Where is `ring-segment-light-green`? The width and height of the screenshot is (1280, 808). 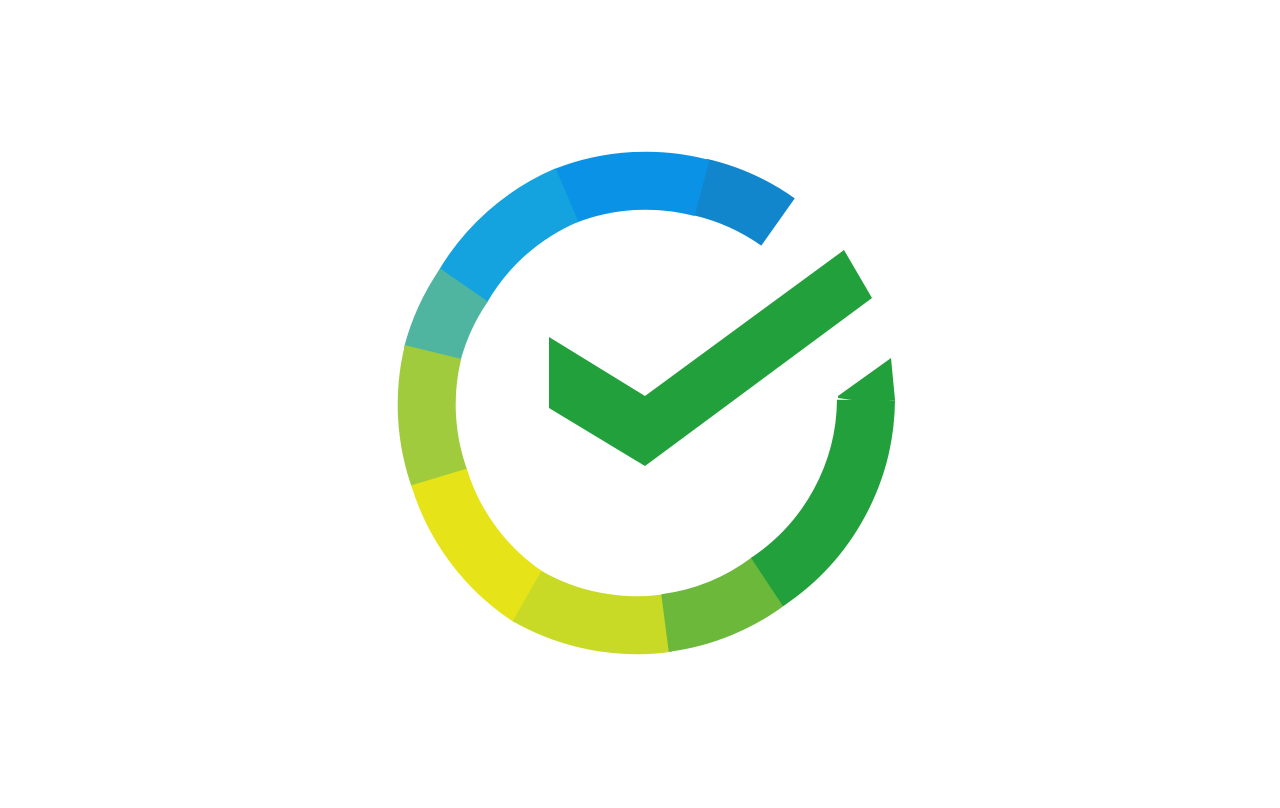
ring-segment-light-green is located at coordinates (724, 604).